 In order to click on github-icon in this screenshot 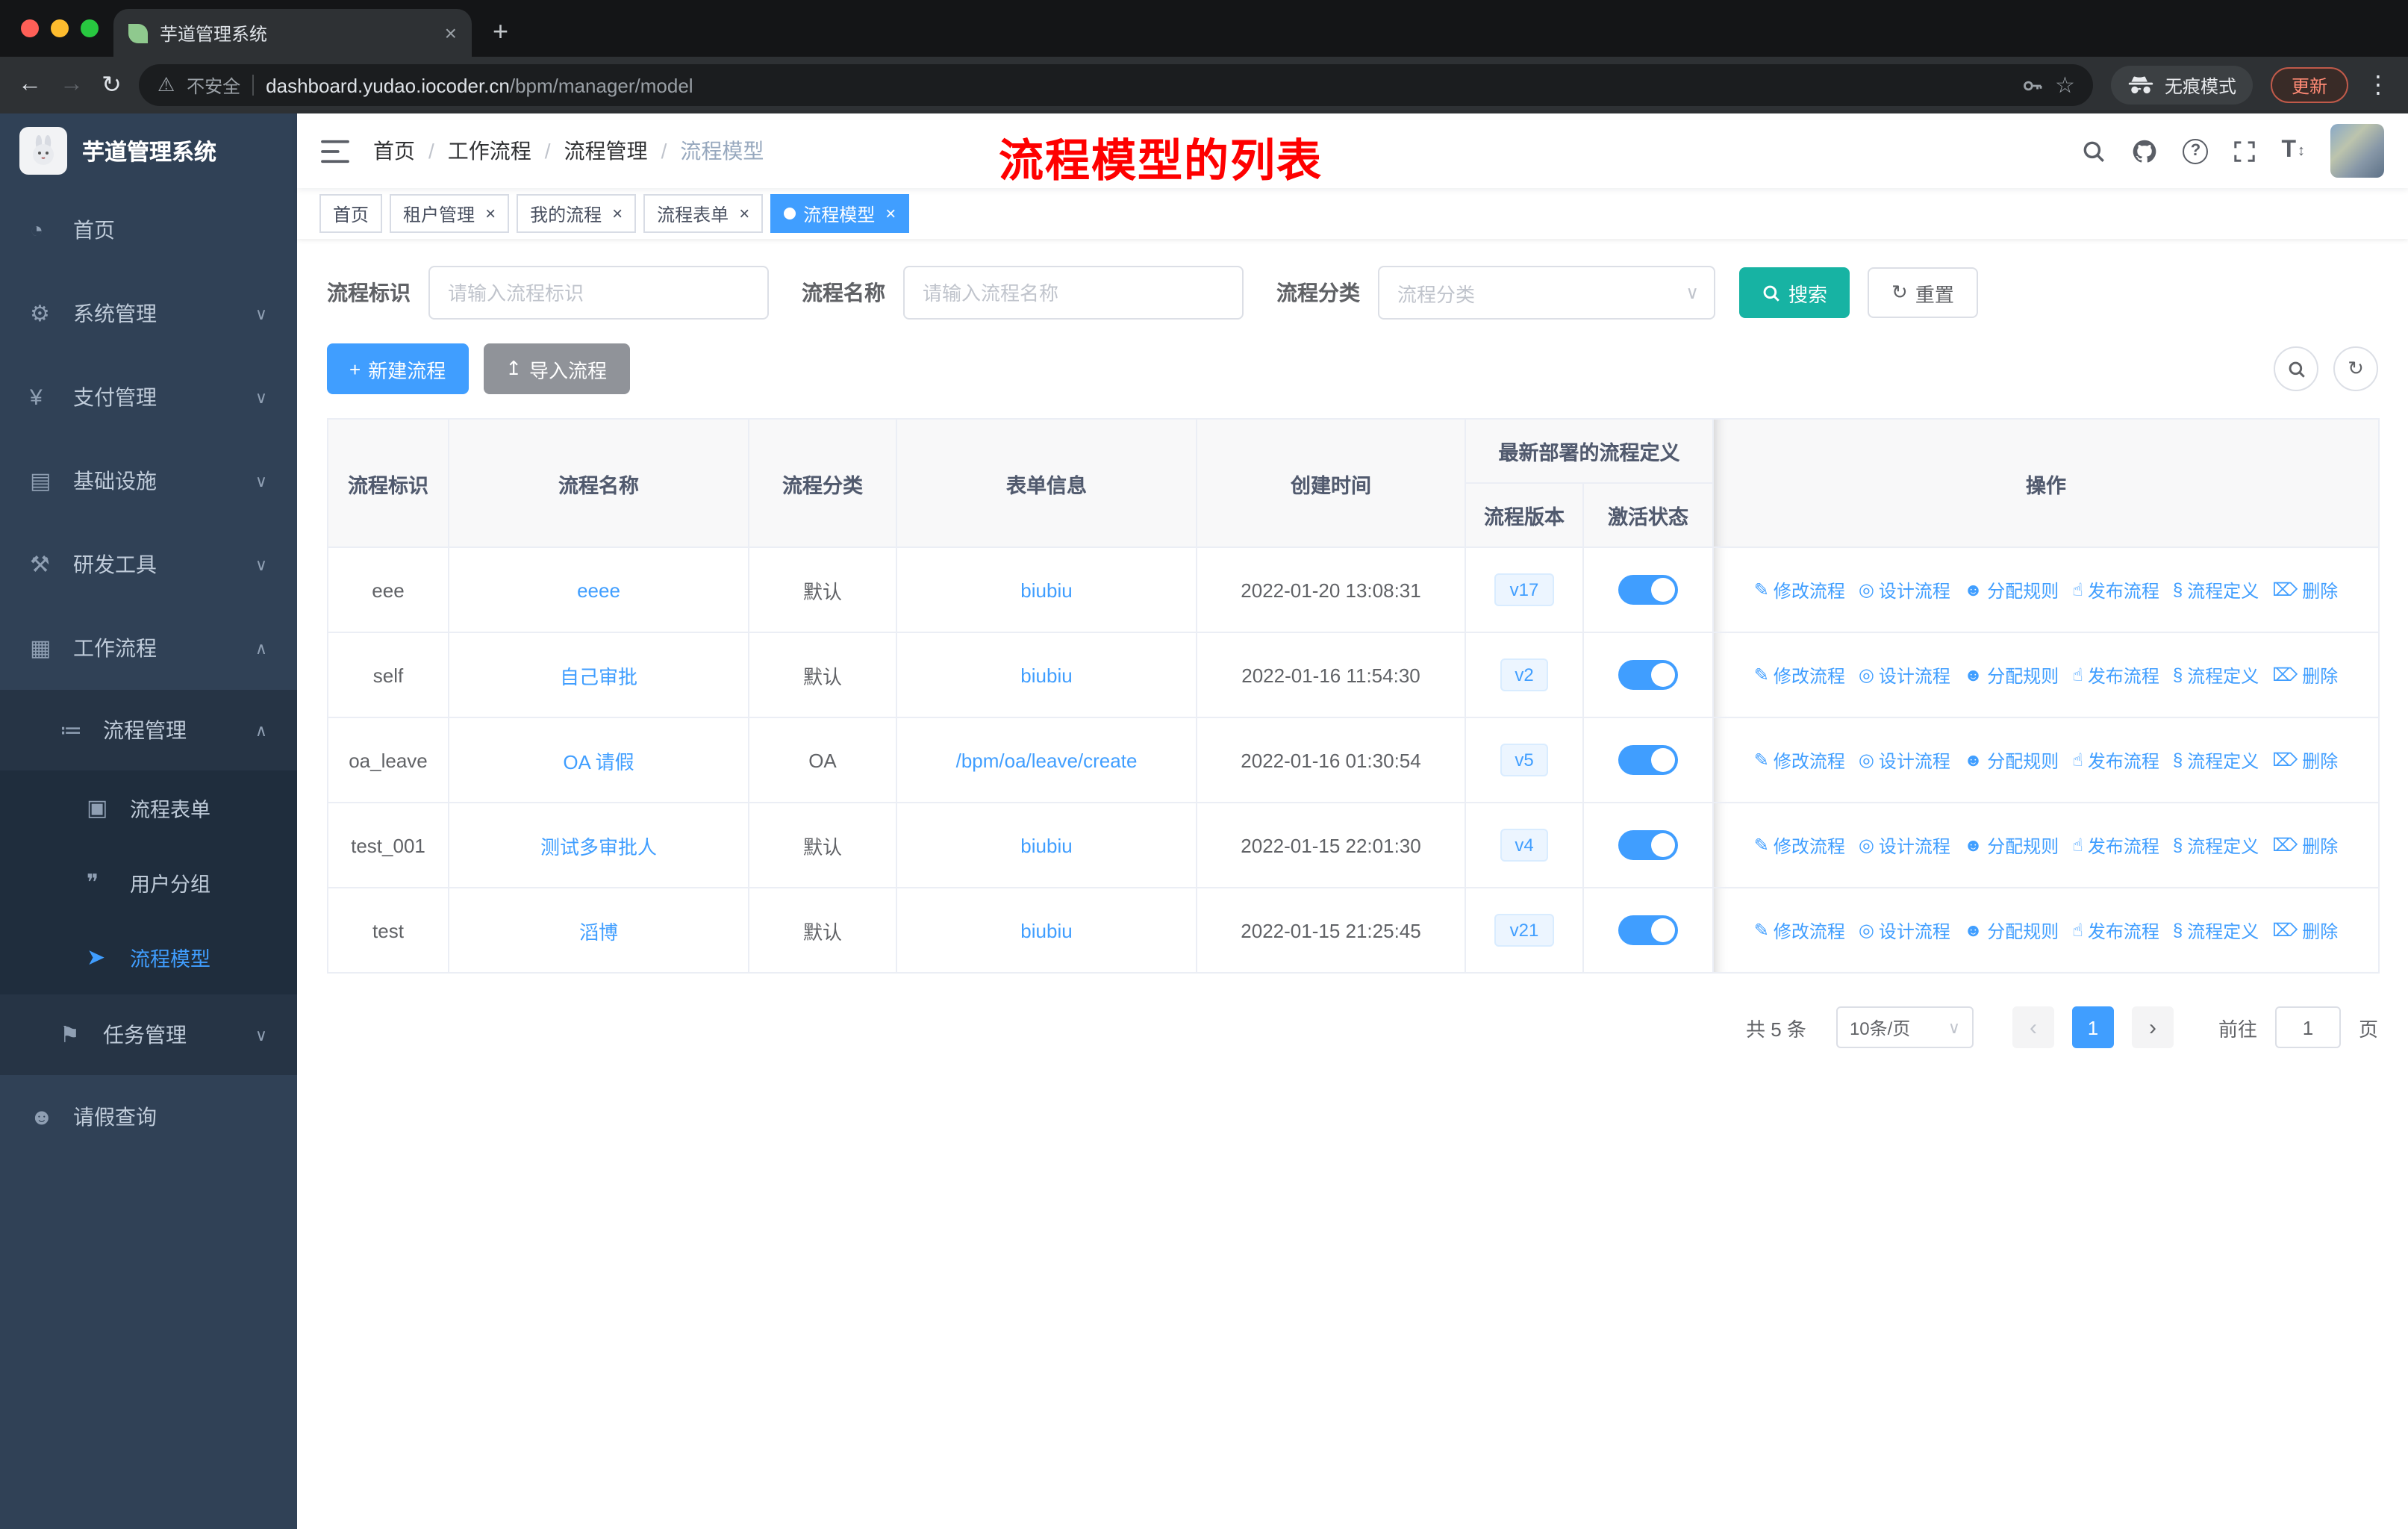, I will do `click(2144, 151)`.